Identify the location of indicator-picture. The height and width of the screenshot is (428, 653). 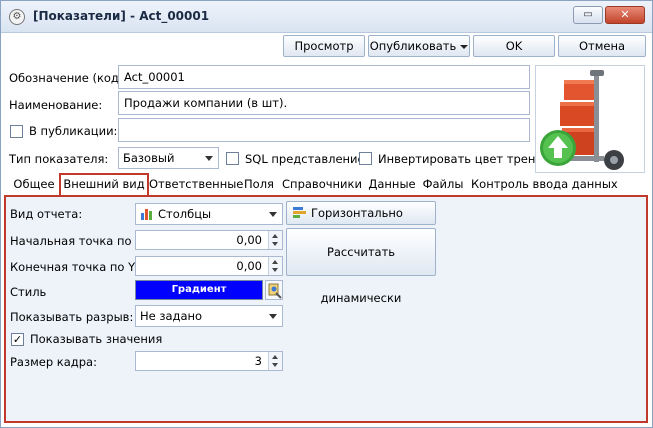
(590, 119).